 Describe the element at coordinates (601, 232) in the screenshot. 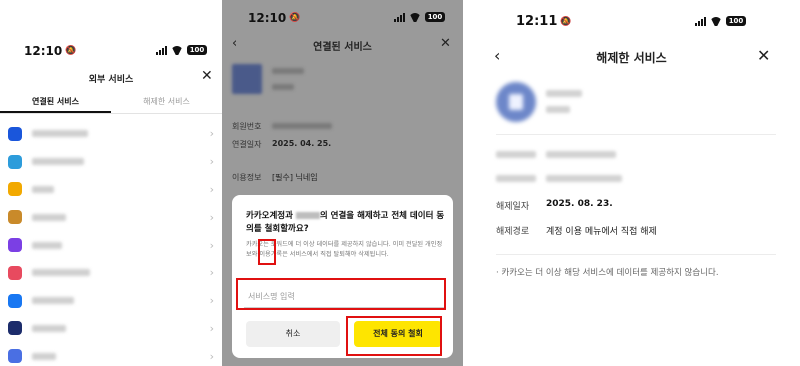

I see `disconnect-route-value: 계정 이용 메뉴에서 직접 해제` at that location.